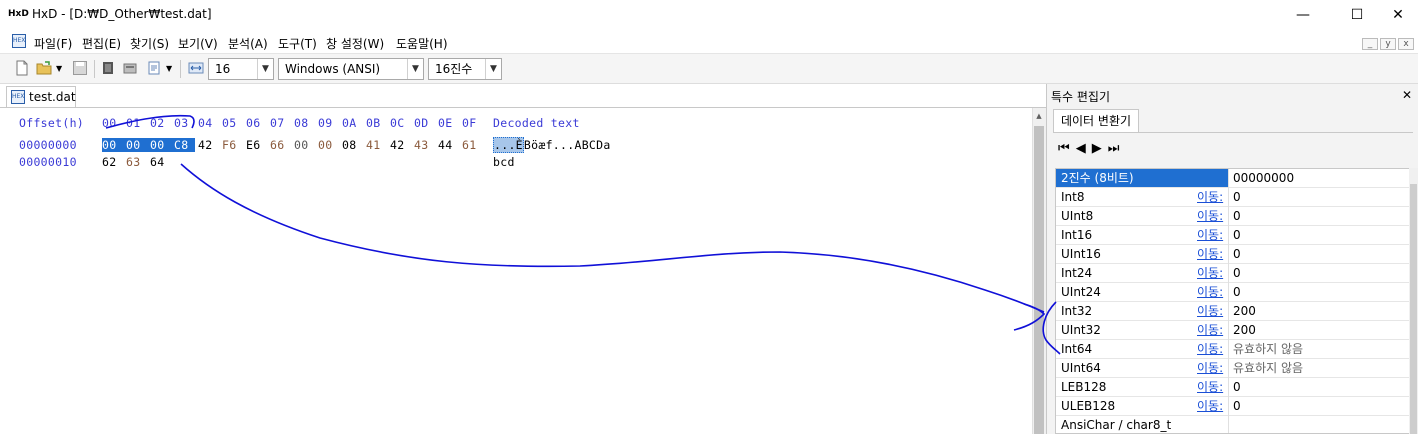  Describe the element at coordinates (198, 43) in the screenshot. I see `menu-view: 보기(V)` at that location.